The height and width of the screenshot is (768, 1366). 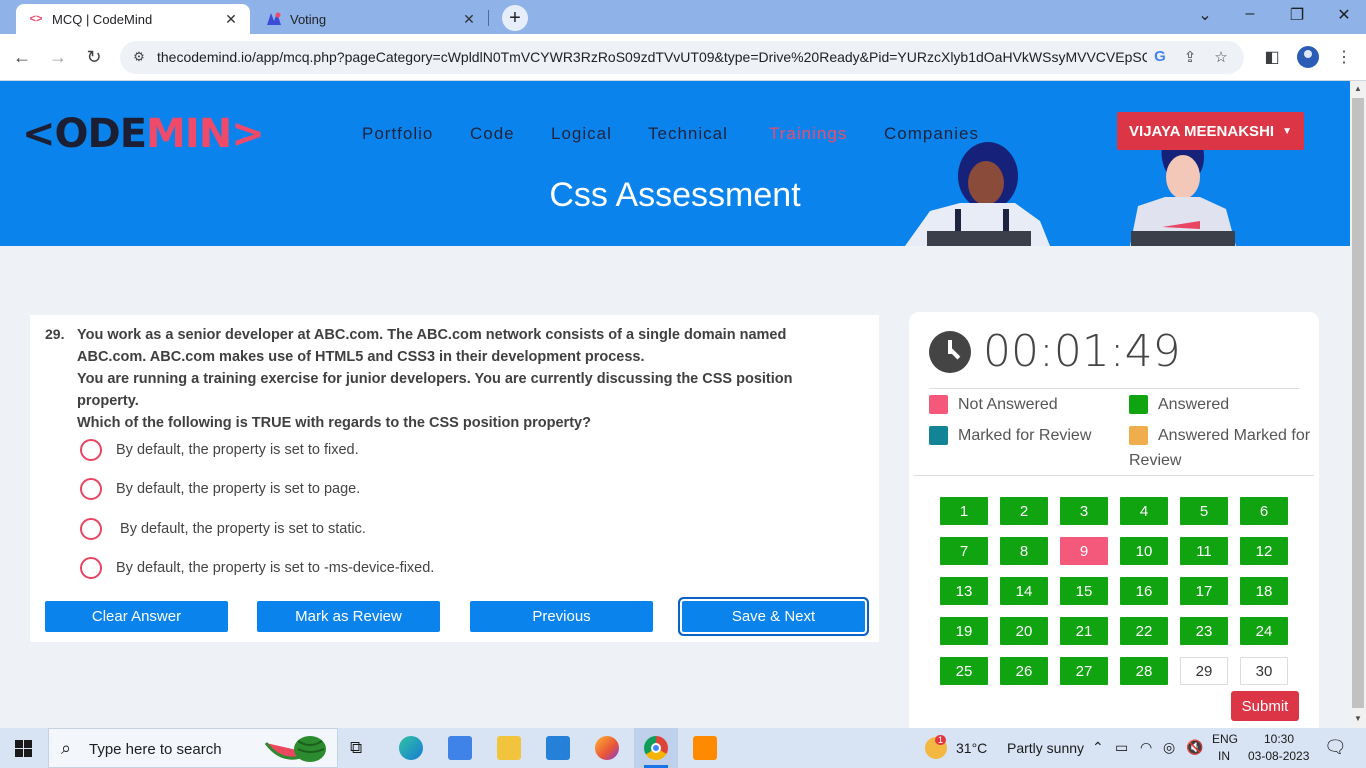 What do you see at coordinates (1264, 511) in the screenshot?
I see `question-nav-button-6: 6` at bounding box center [1264, 511].